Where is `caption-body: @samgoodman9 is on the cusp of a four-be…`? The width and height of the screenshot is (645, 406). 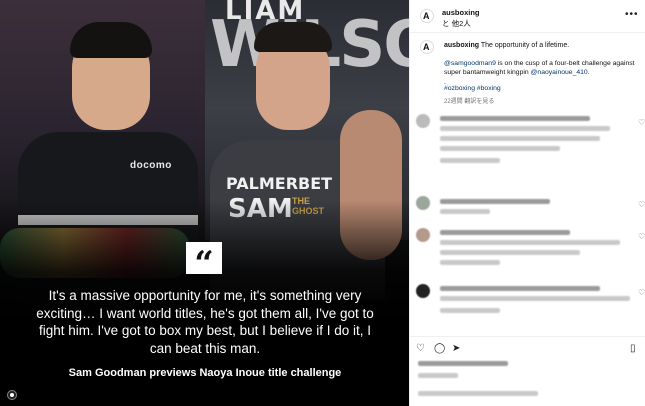
caption-body: @samgoodman9 is on the cusp of a four-be… is located at coordinates (542, 68).